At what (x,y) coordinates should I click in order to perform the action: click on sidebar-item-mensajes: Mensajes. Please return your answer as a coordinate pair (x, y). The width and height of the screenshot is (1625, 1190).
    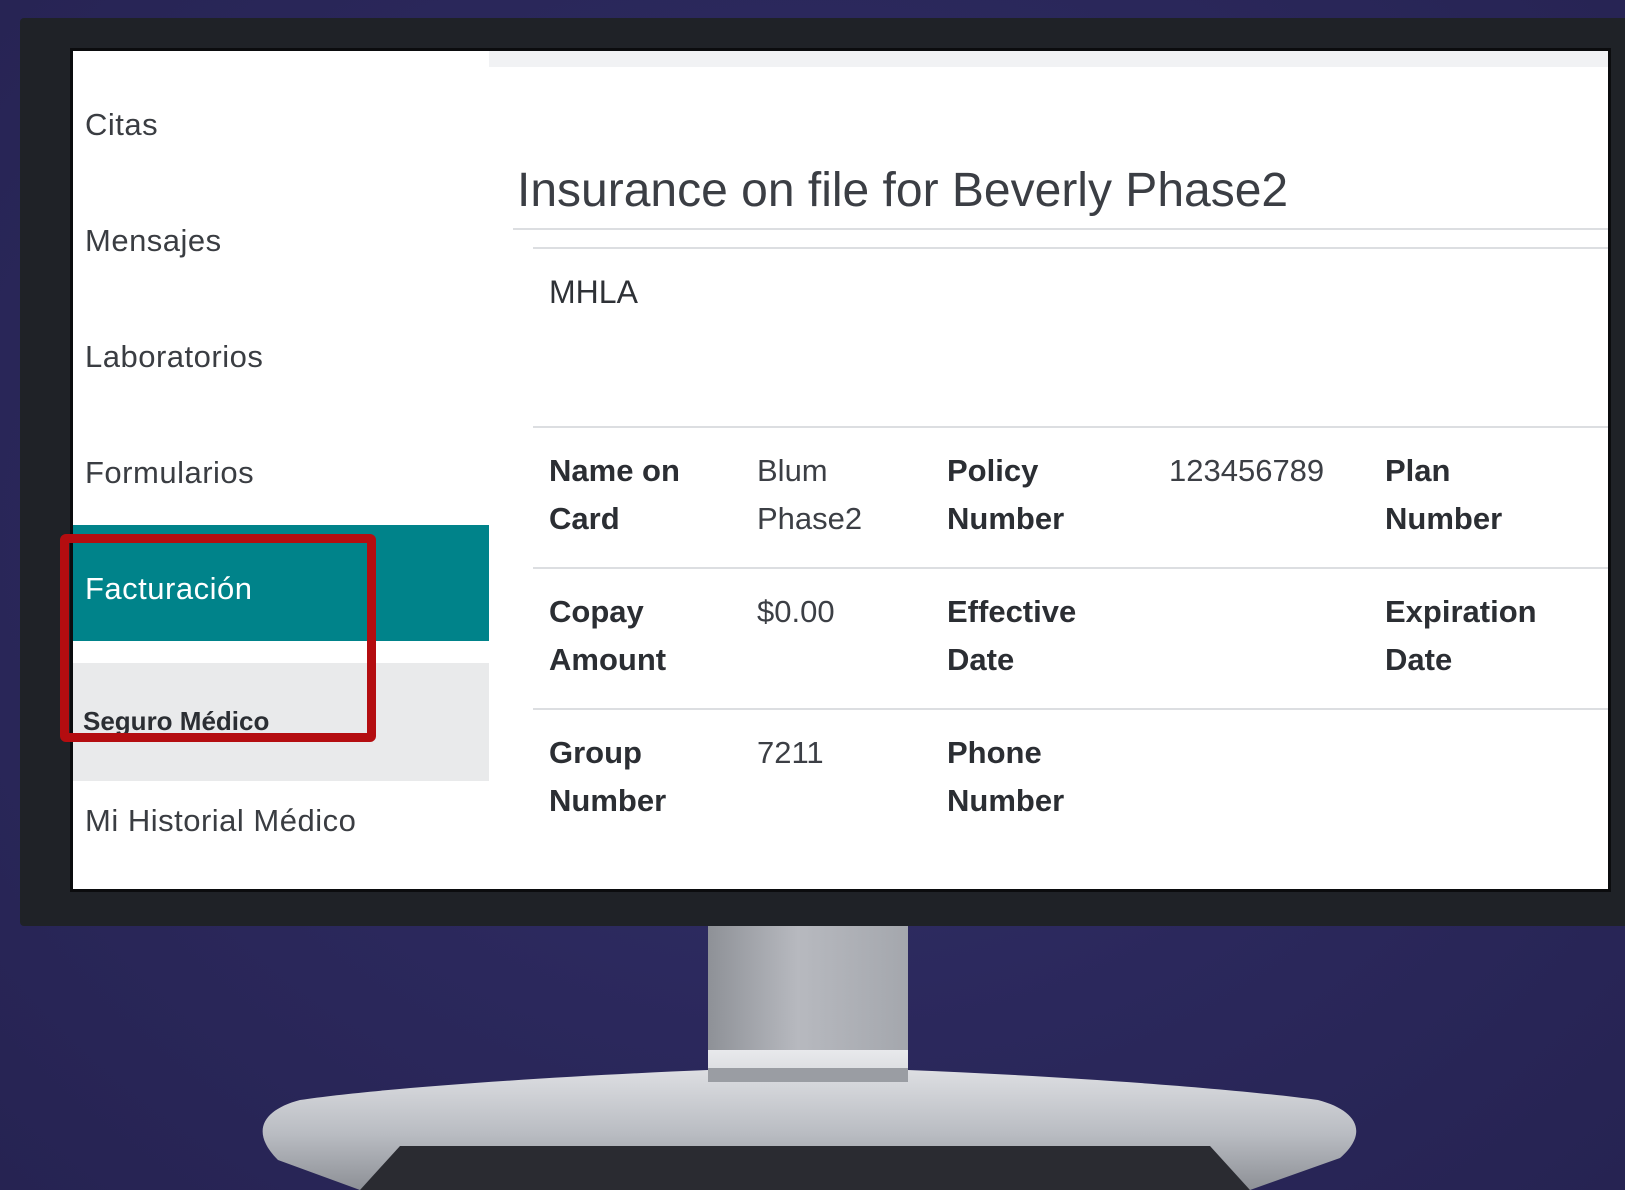
    Looking at the image, I should click on (281, 237).